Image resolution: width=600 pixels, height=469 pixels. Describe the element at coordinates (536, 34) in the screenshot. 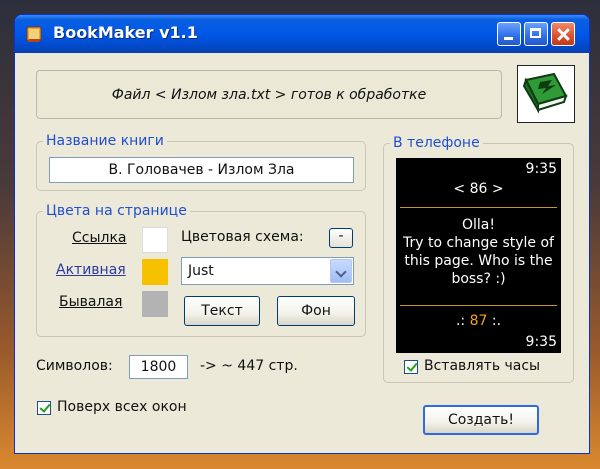

I see `maximize-button` at that location.